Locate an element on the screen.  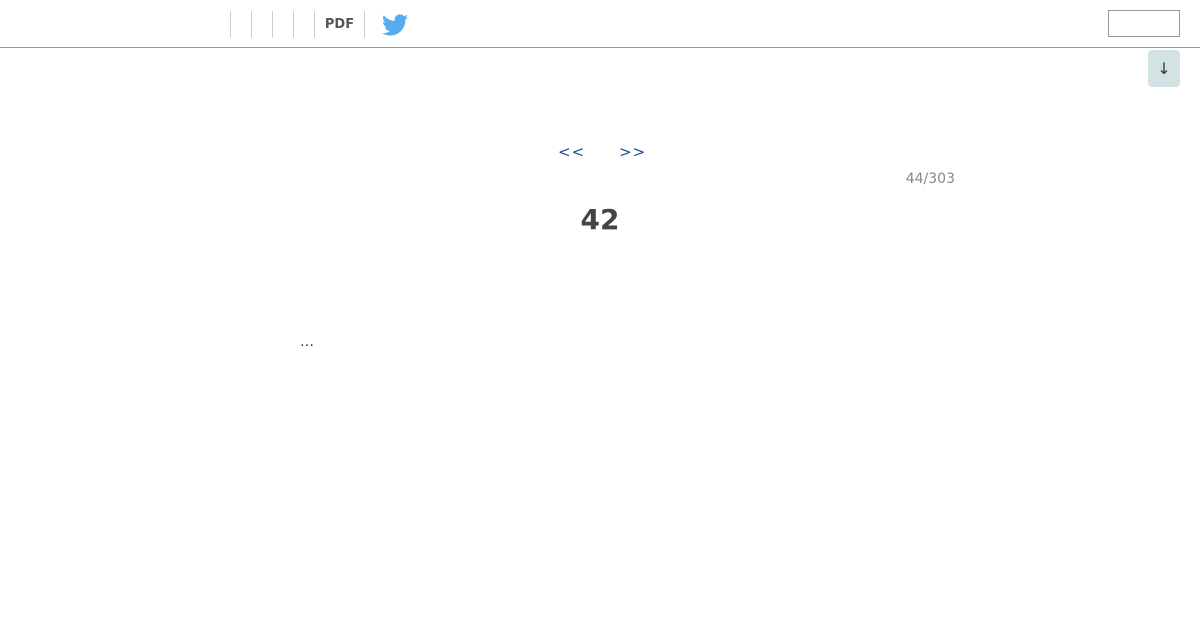
pdf-download-link: PDF is located at coordinates (339, 24).